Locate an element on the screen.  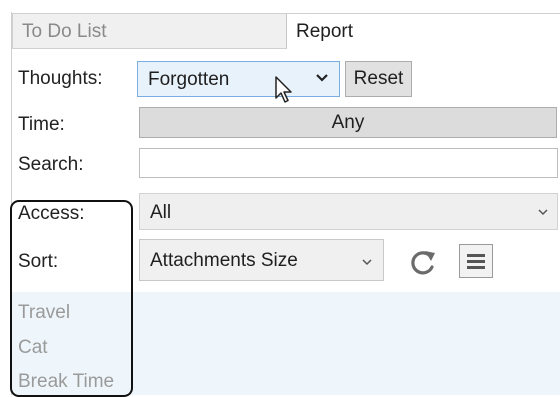
list-item: Cat is located at coordinates (33, 348).